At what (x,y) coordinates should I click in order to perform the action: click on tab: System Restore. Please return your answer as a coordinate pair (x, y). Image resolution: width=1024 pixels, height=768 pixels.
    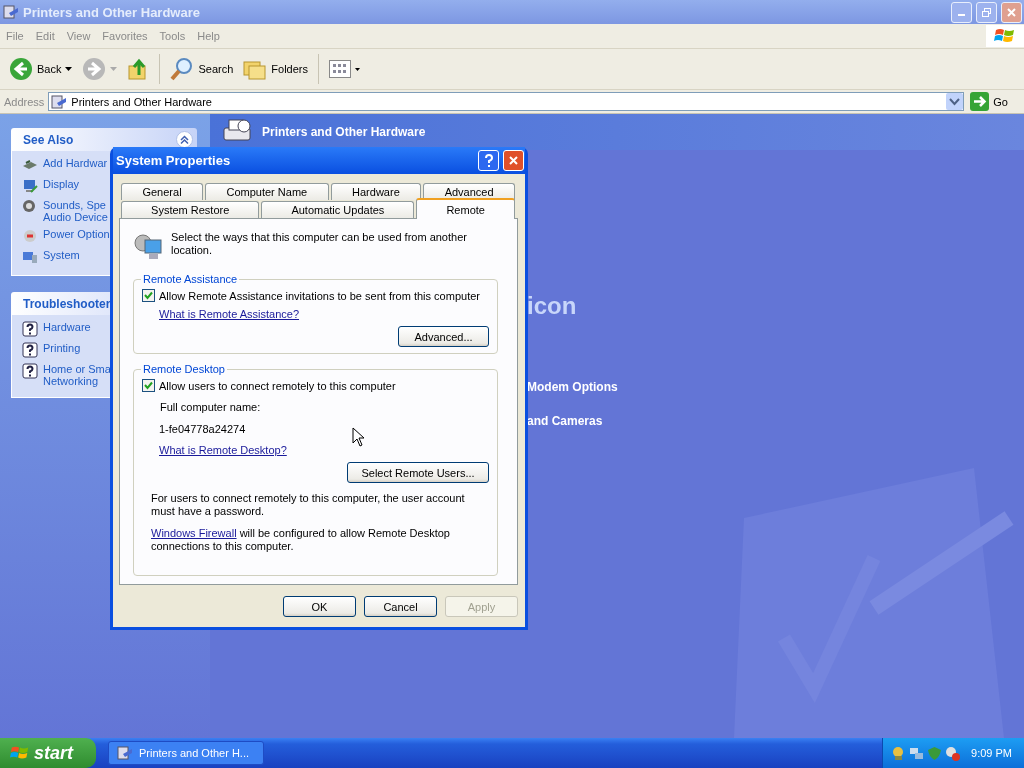
    Looking at the image, I should click on (190, 209).